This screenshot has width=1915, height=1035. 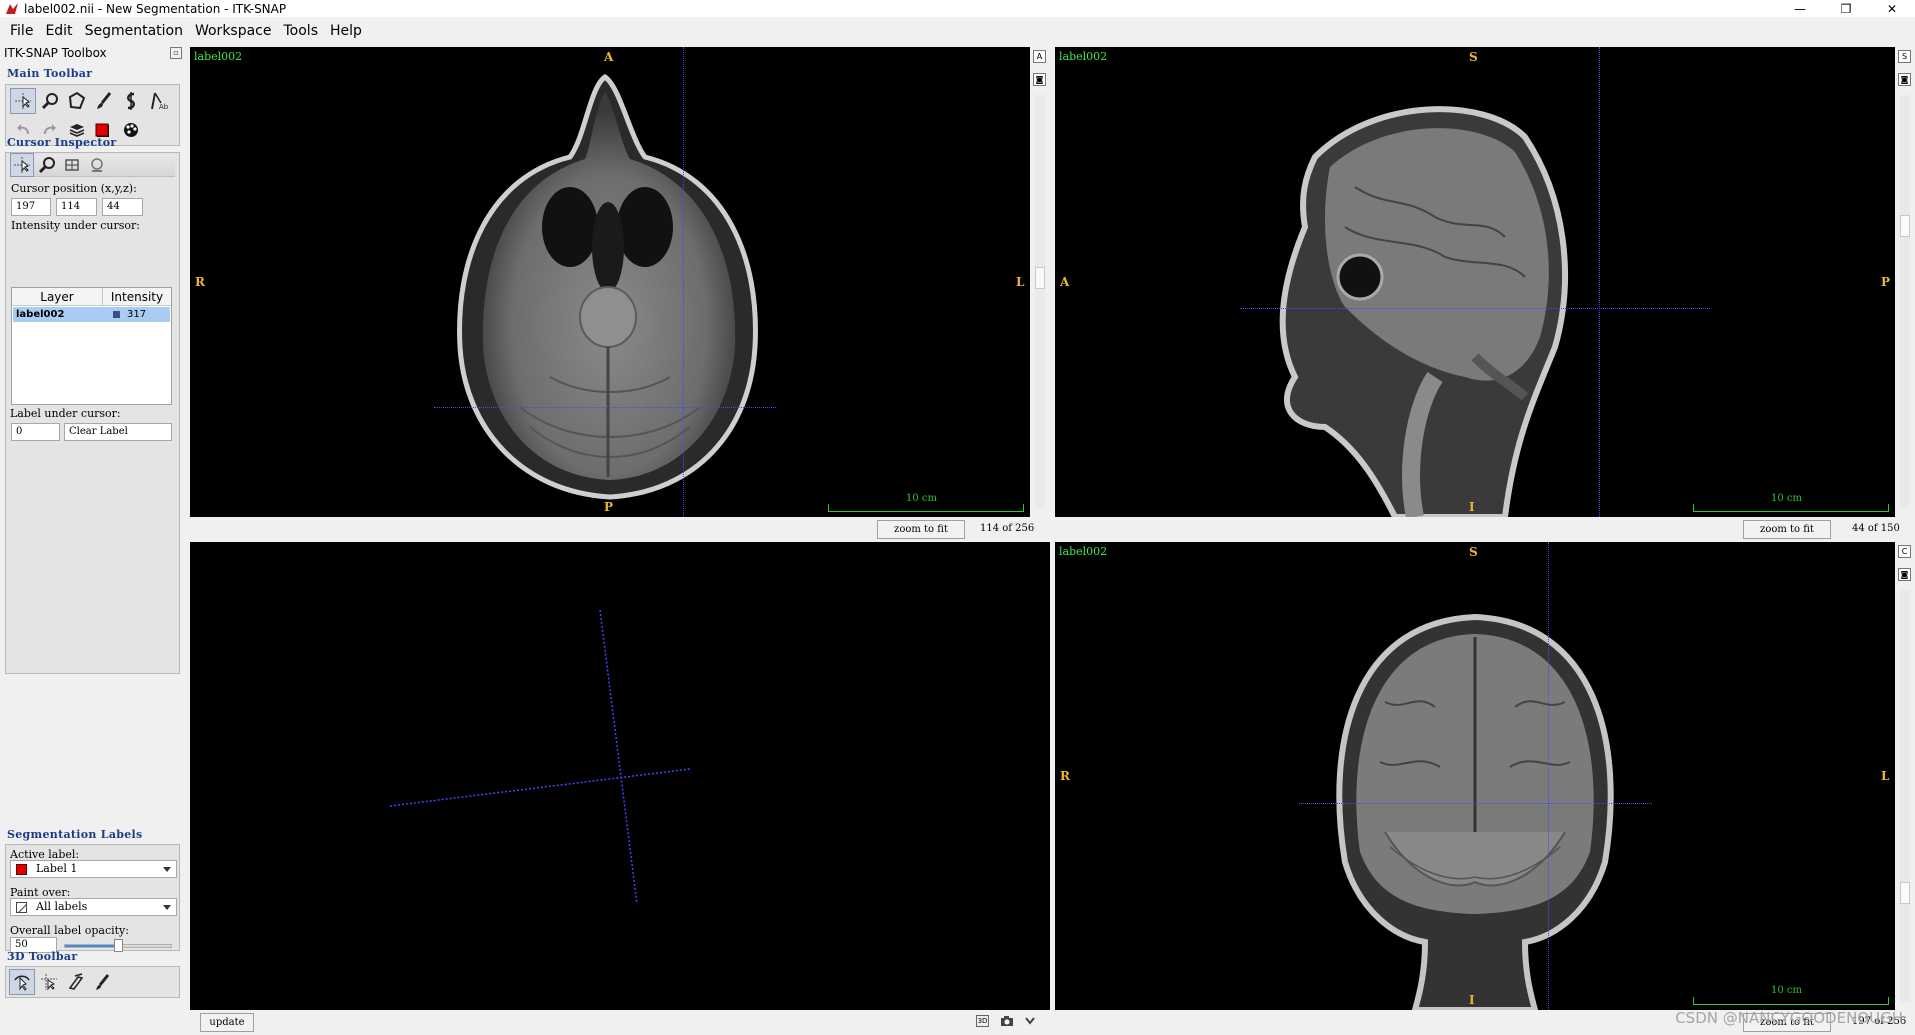 I want to click on coronal-camera-icon: ◙, so click(x=1904, y=574).